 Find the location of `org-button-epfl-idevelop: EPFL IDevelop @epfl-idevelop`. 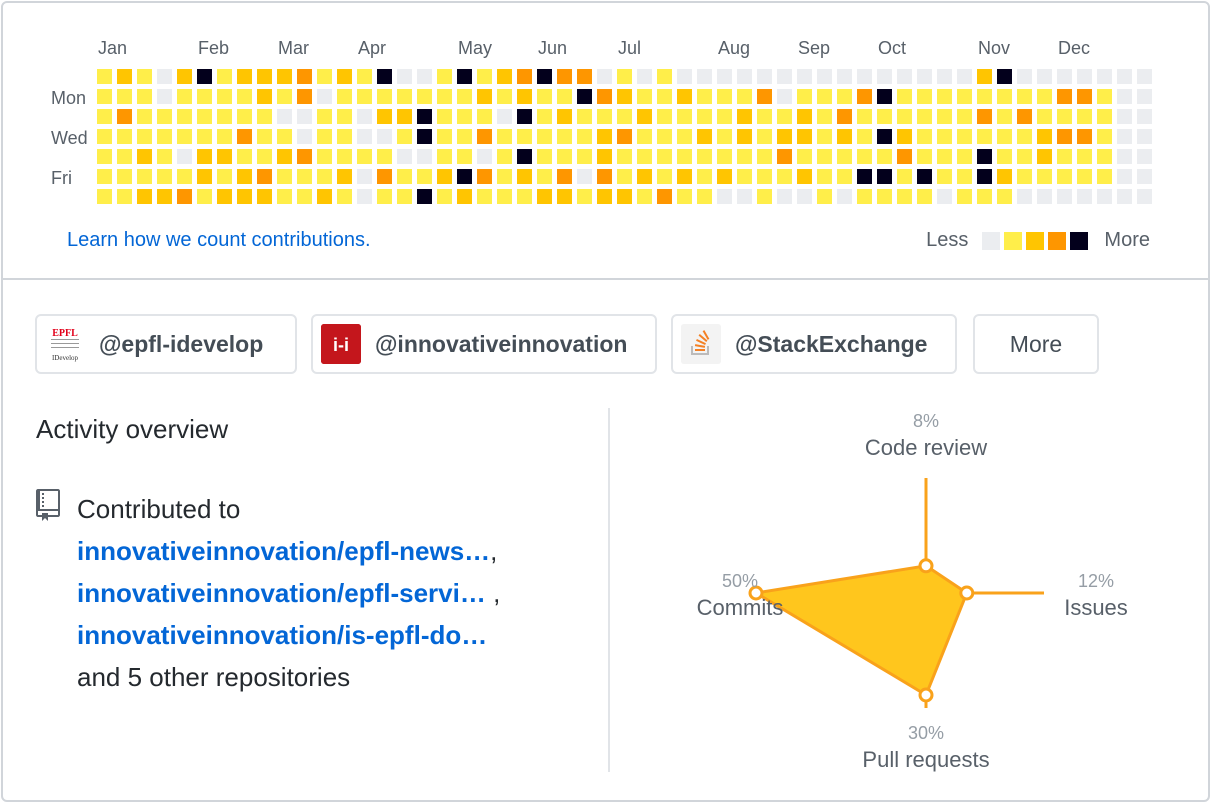

org-button-epfl-idevelop: EPFL IDevelop @epfl-idevelop is located at coordinates (166, 344).